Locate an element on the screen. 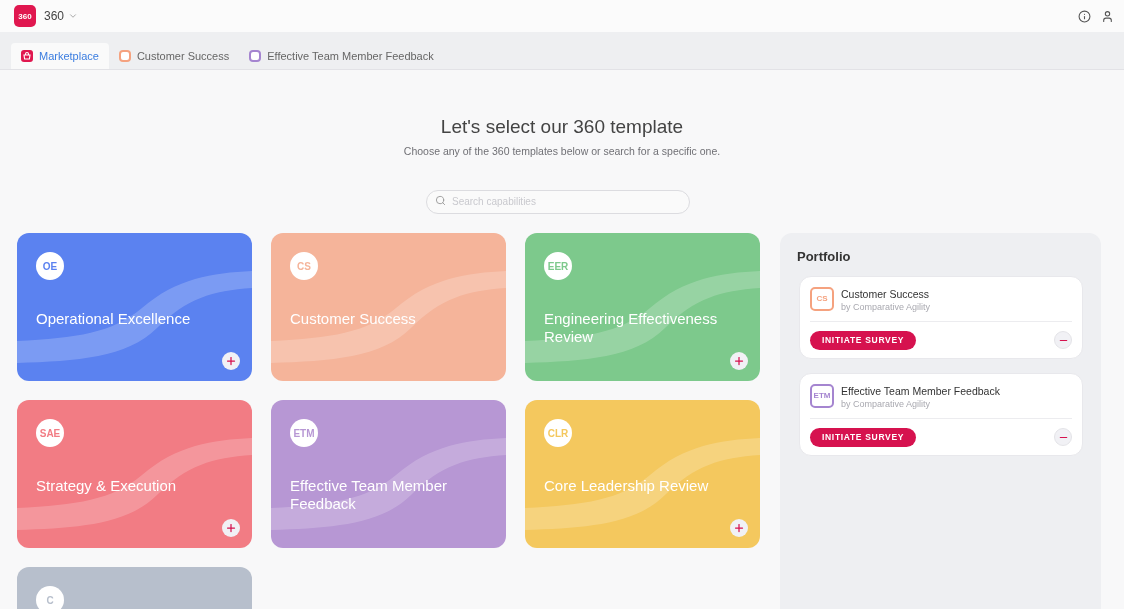 This screenshot has width=1124, height=609. app-switcher: 360 is located at coordinates (61, 16).